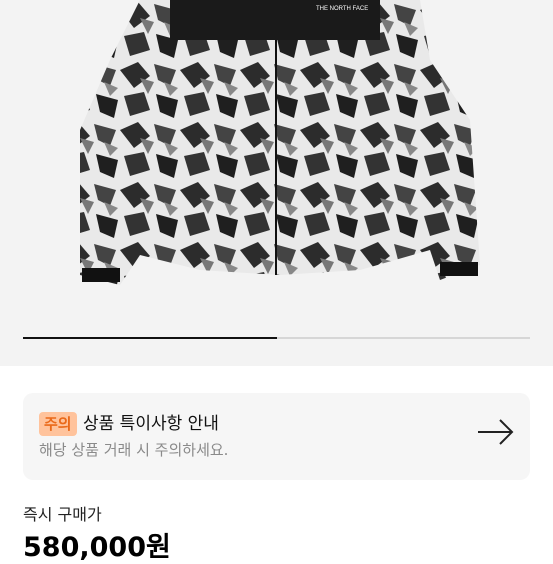 Image resolution: width=553 pixels, height=564 pixels. Describe the element at coordinates (150, 338) in the screenshot. I see `image-progress-fill` at that location.